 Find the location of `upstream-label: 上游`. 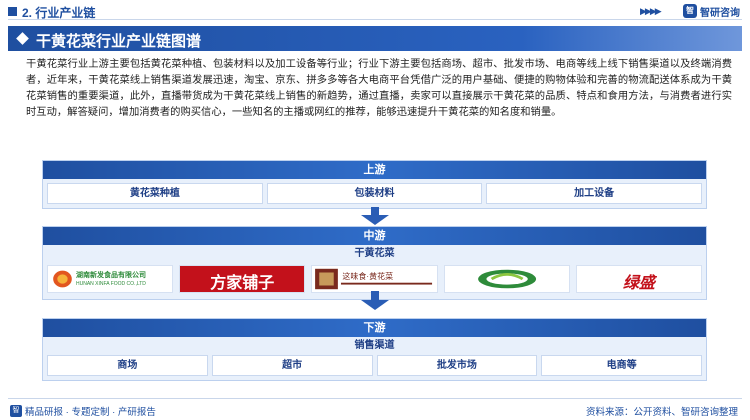

upstream-label: 上游 is located at coordinates (374, 170).